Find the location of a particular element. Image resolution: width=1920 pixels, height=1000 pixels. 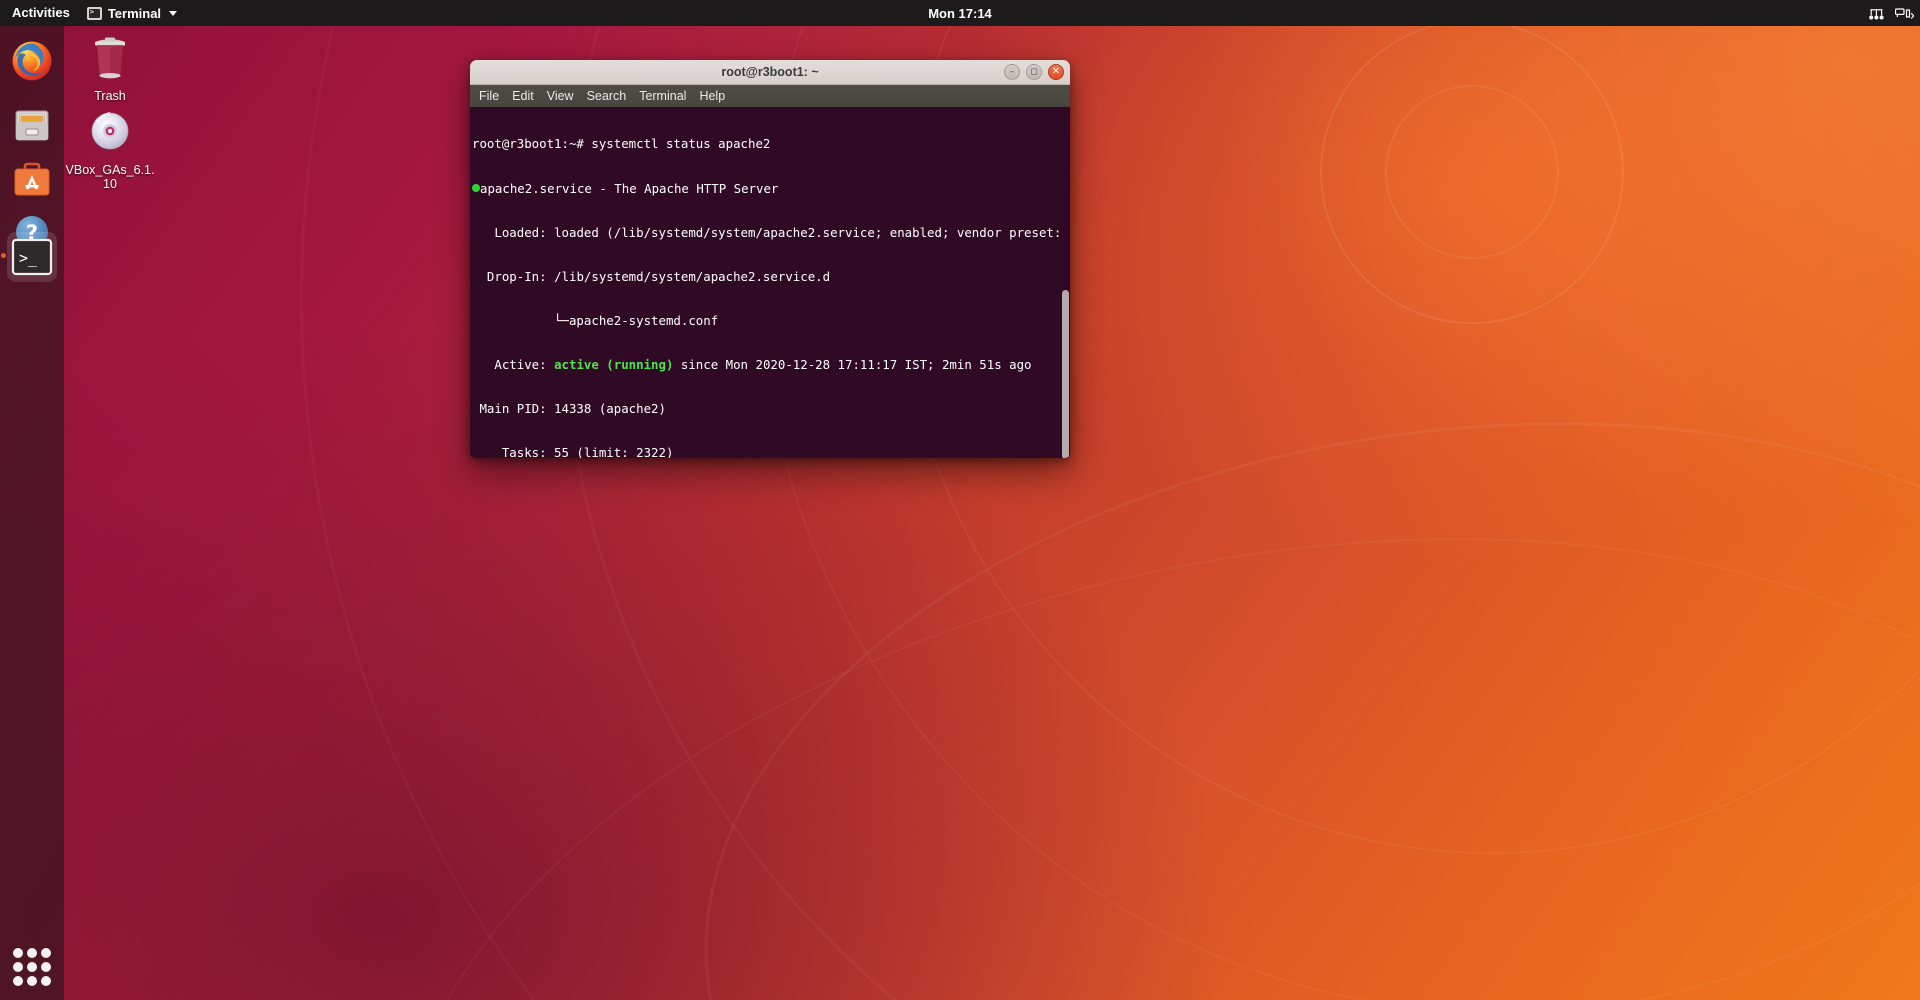

terminal-icon: >_ is located at coordinates (32, 257).